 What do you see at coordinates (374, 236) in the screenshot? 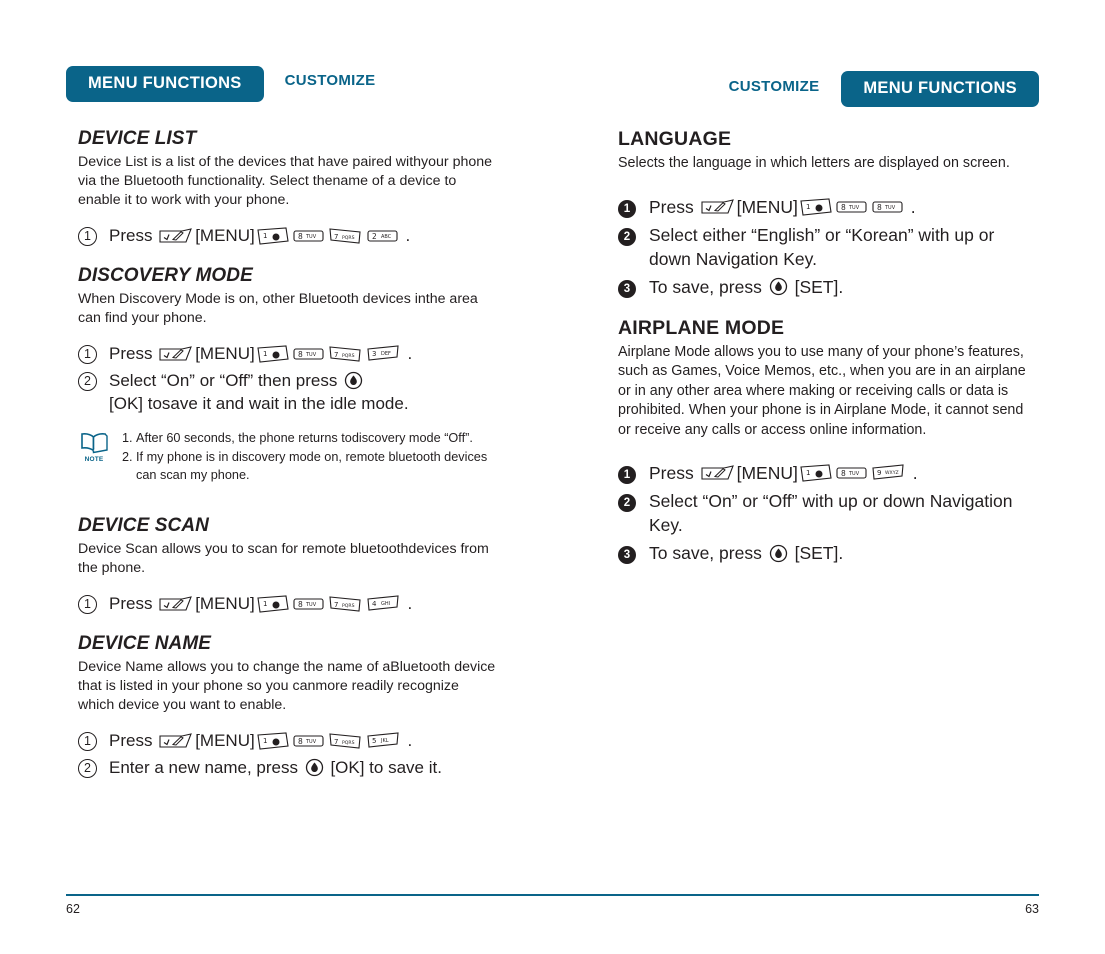
I see `svg-text: 2` at bounding box center [374, 236].